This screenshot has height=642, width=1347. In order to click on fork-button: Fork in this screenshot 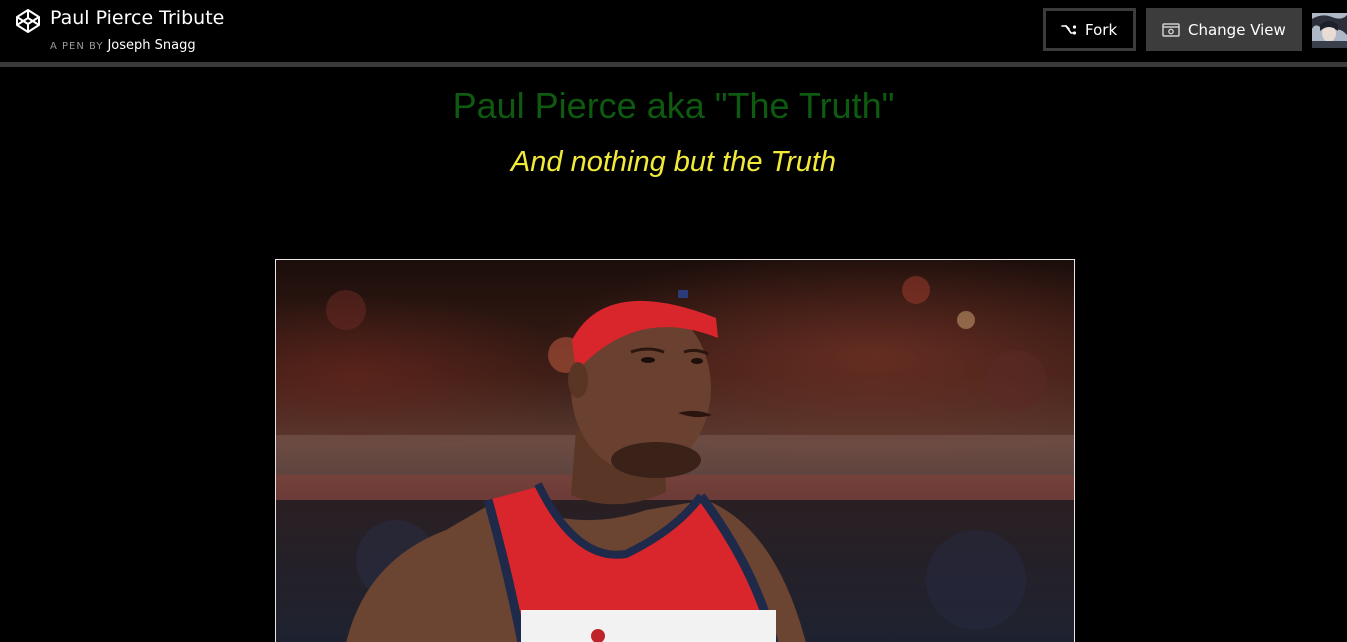, I will do `click(1089, 29)`.